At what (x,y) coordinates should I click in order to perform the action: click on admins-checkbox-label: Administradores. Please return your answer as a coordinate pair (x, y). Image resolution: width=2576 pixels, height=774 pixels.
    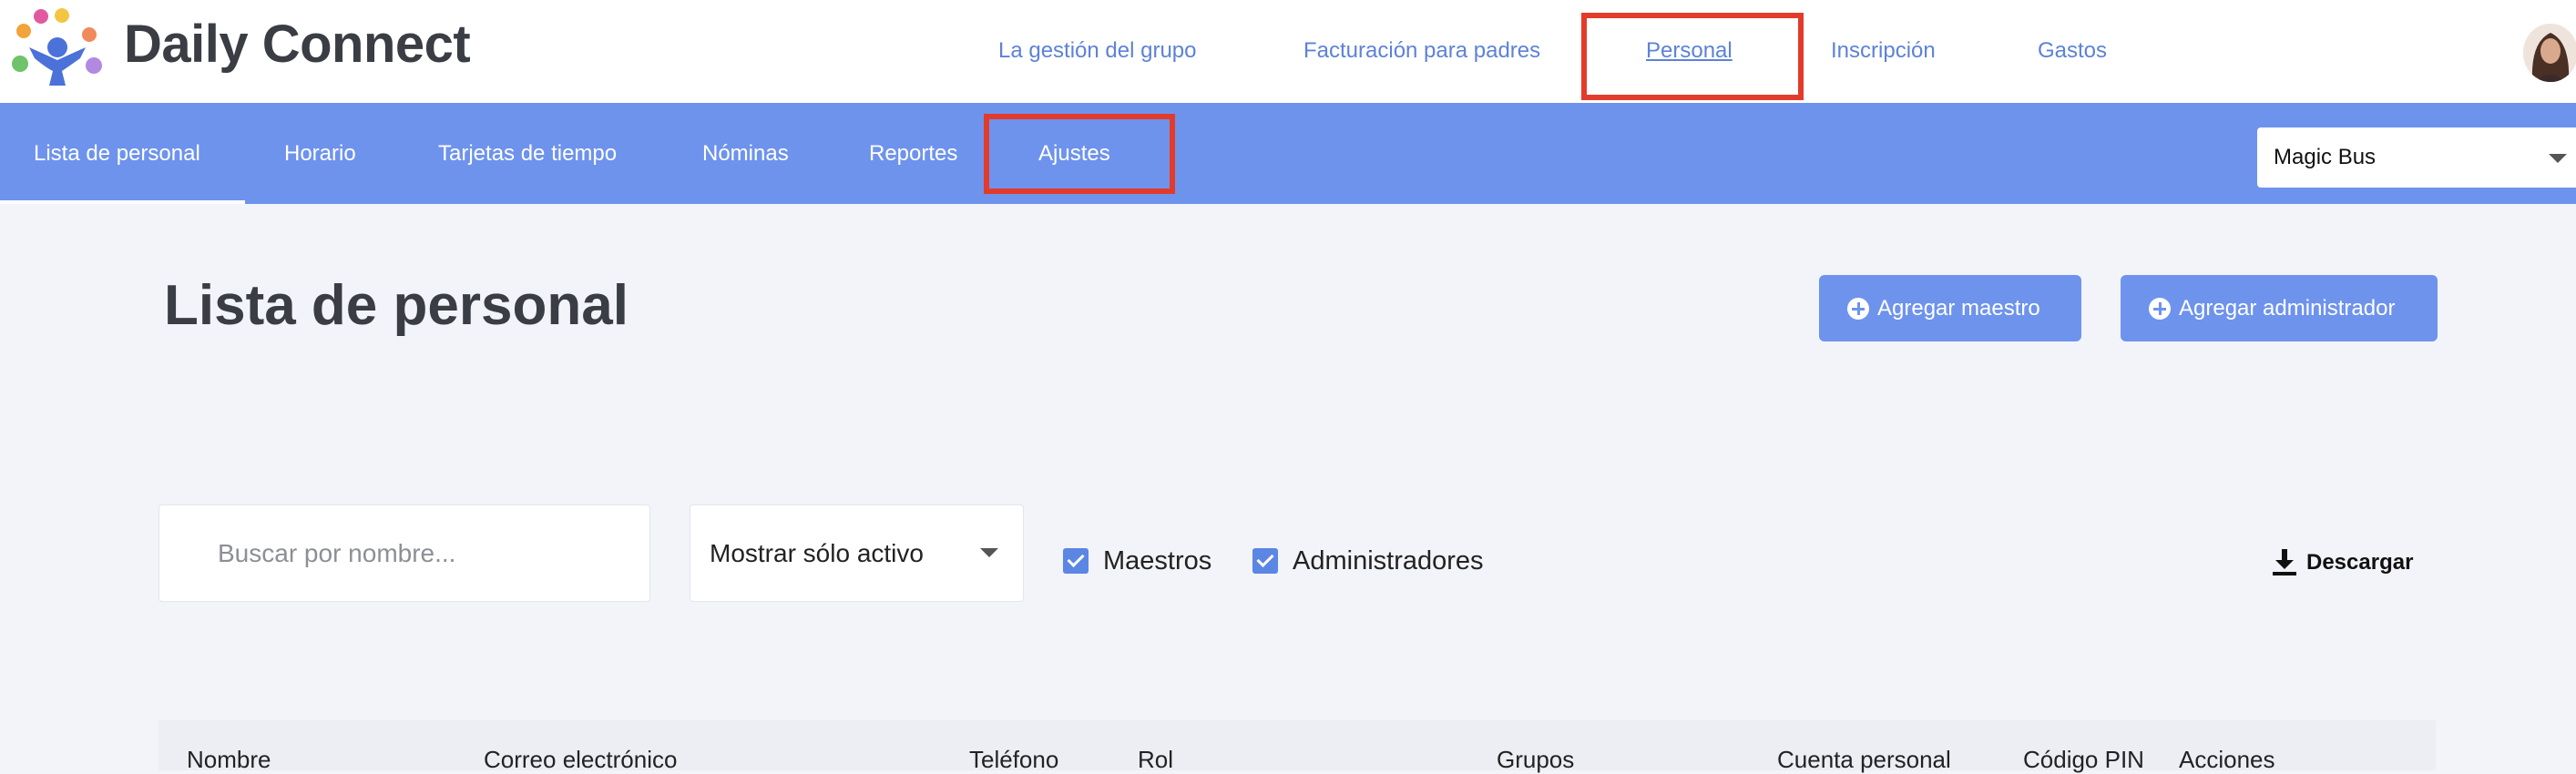
    Looking at the image, I should click on (1388, 561).